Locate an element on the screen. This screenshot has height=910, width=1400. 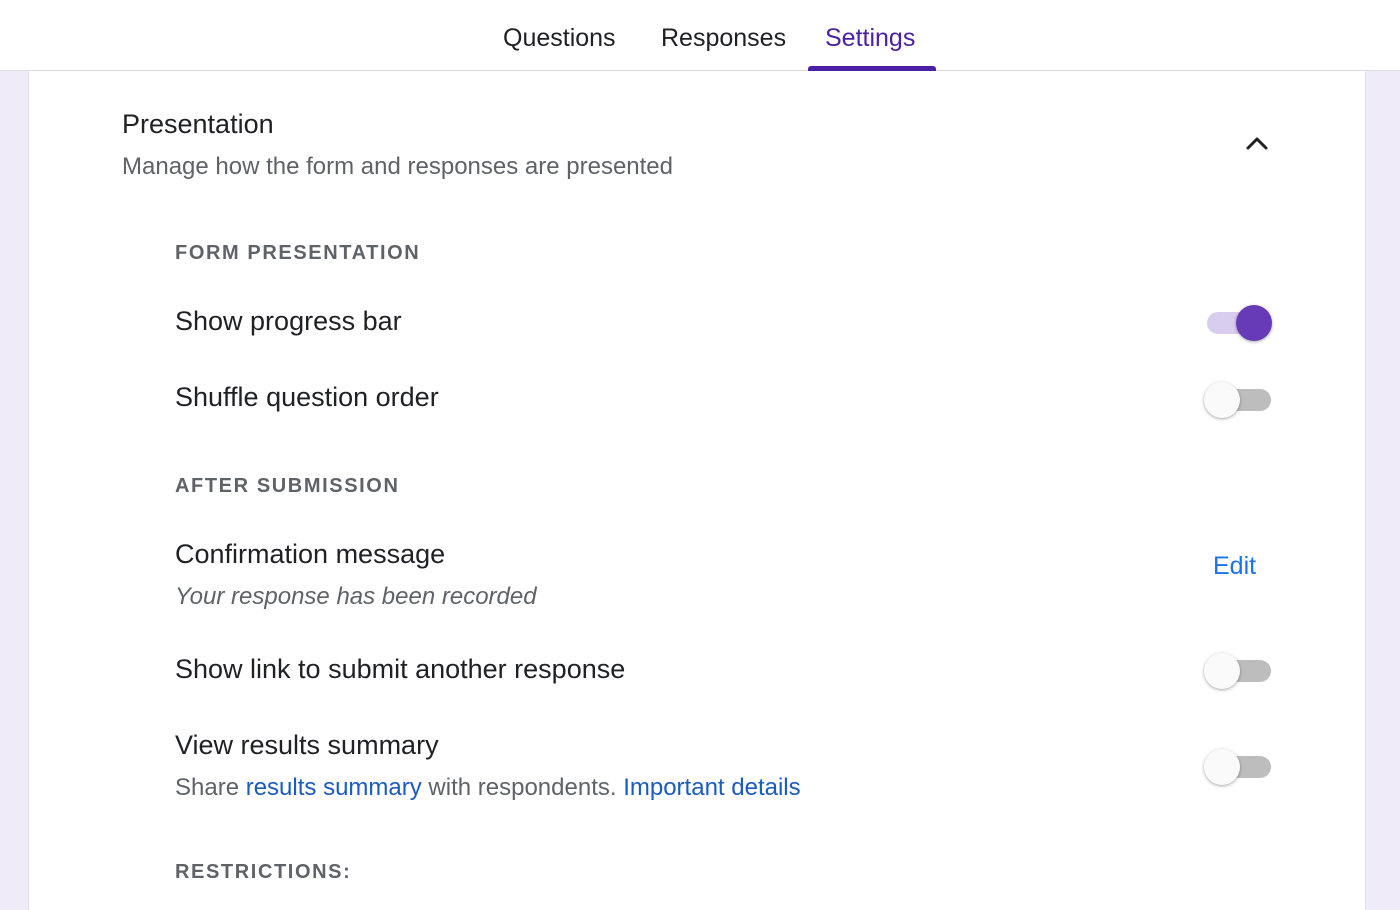
tab-responses: Responses is located at coordinates (723, 38).